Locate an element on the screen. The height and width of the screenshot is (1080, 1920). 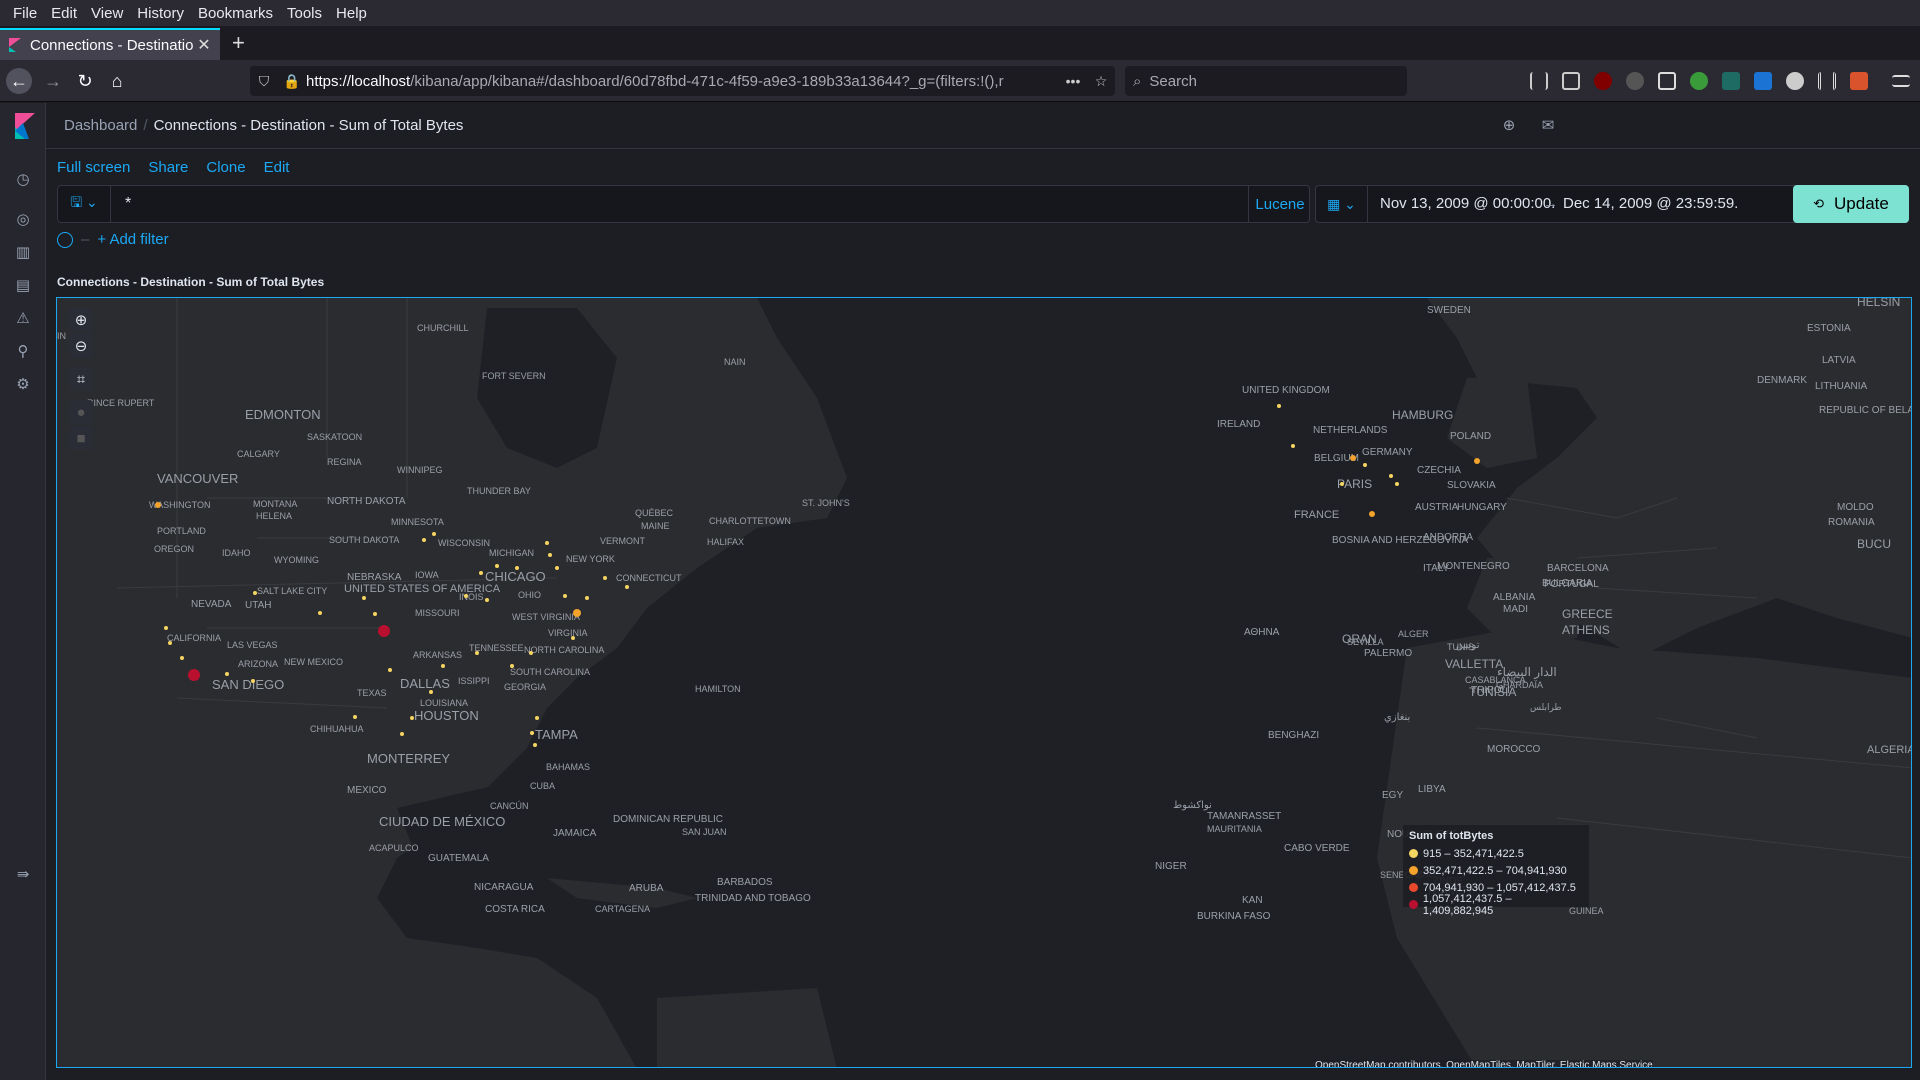
menu-edit: Edit is located at coordinates (64, 13).